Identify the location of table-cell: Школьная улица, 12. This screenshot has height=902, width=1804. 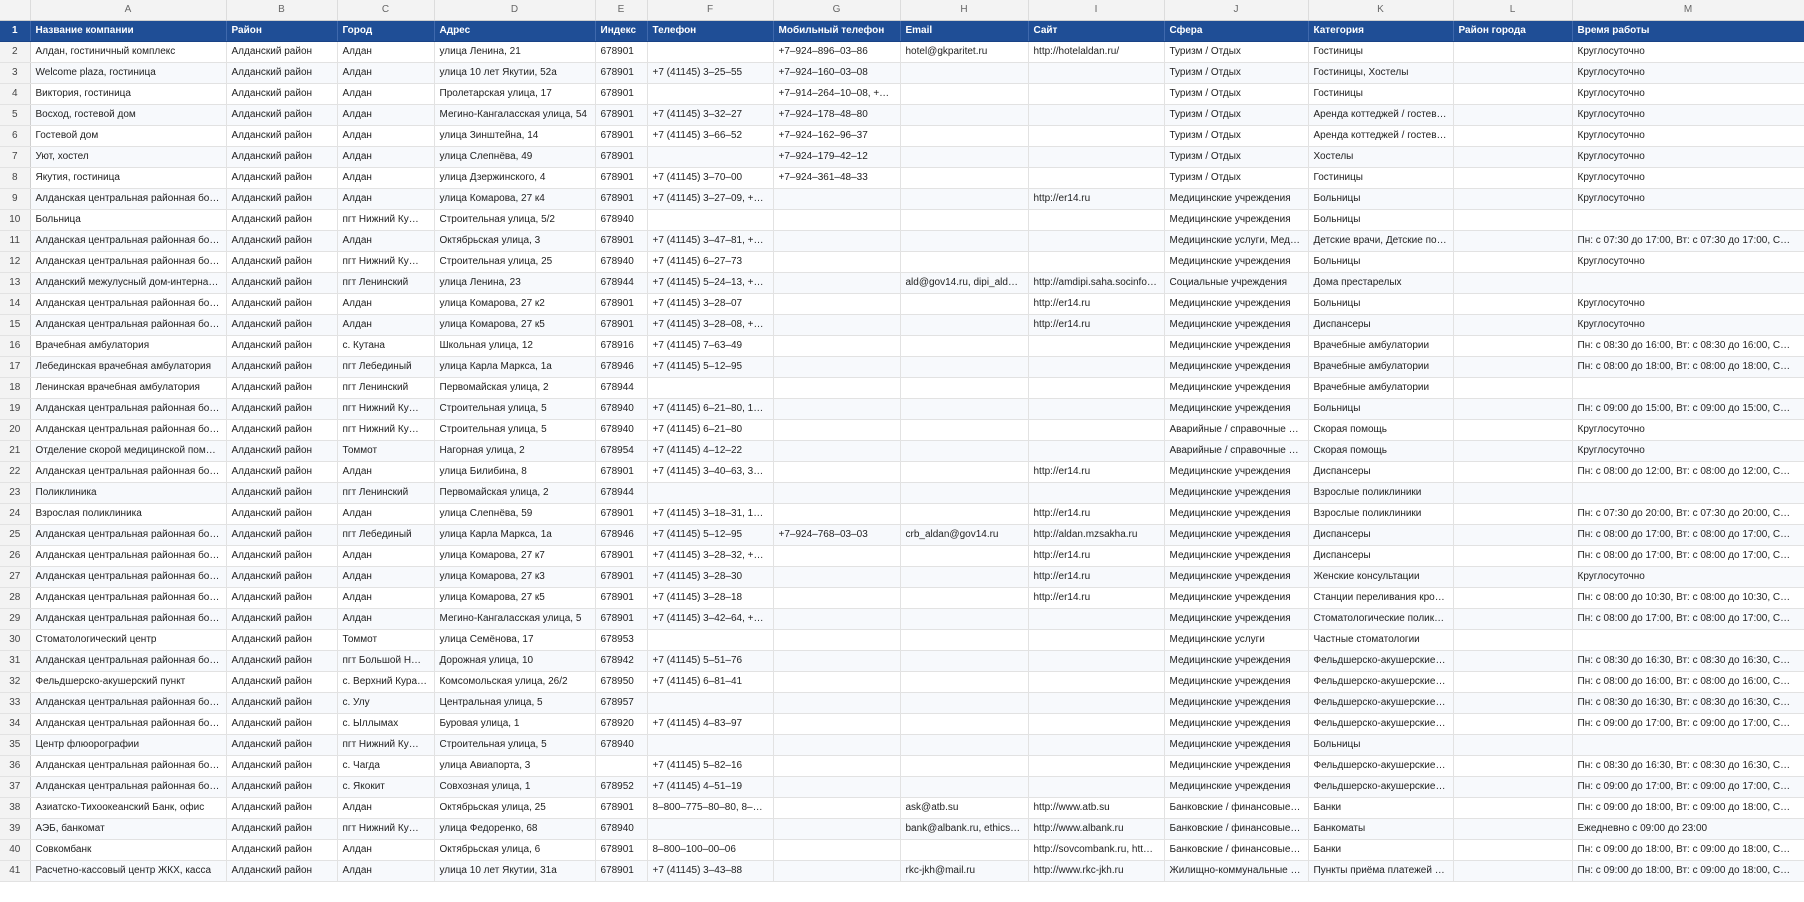
(515, 346).